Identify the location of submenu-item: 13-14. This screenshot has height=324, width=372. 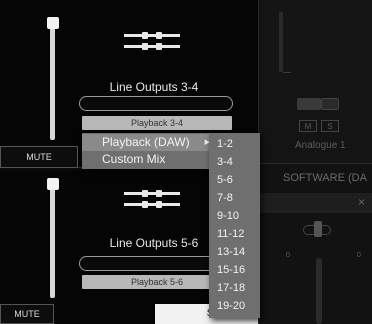
(234, 252).